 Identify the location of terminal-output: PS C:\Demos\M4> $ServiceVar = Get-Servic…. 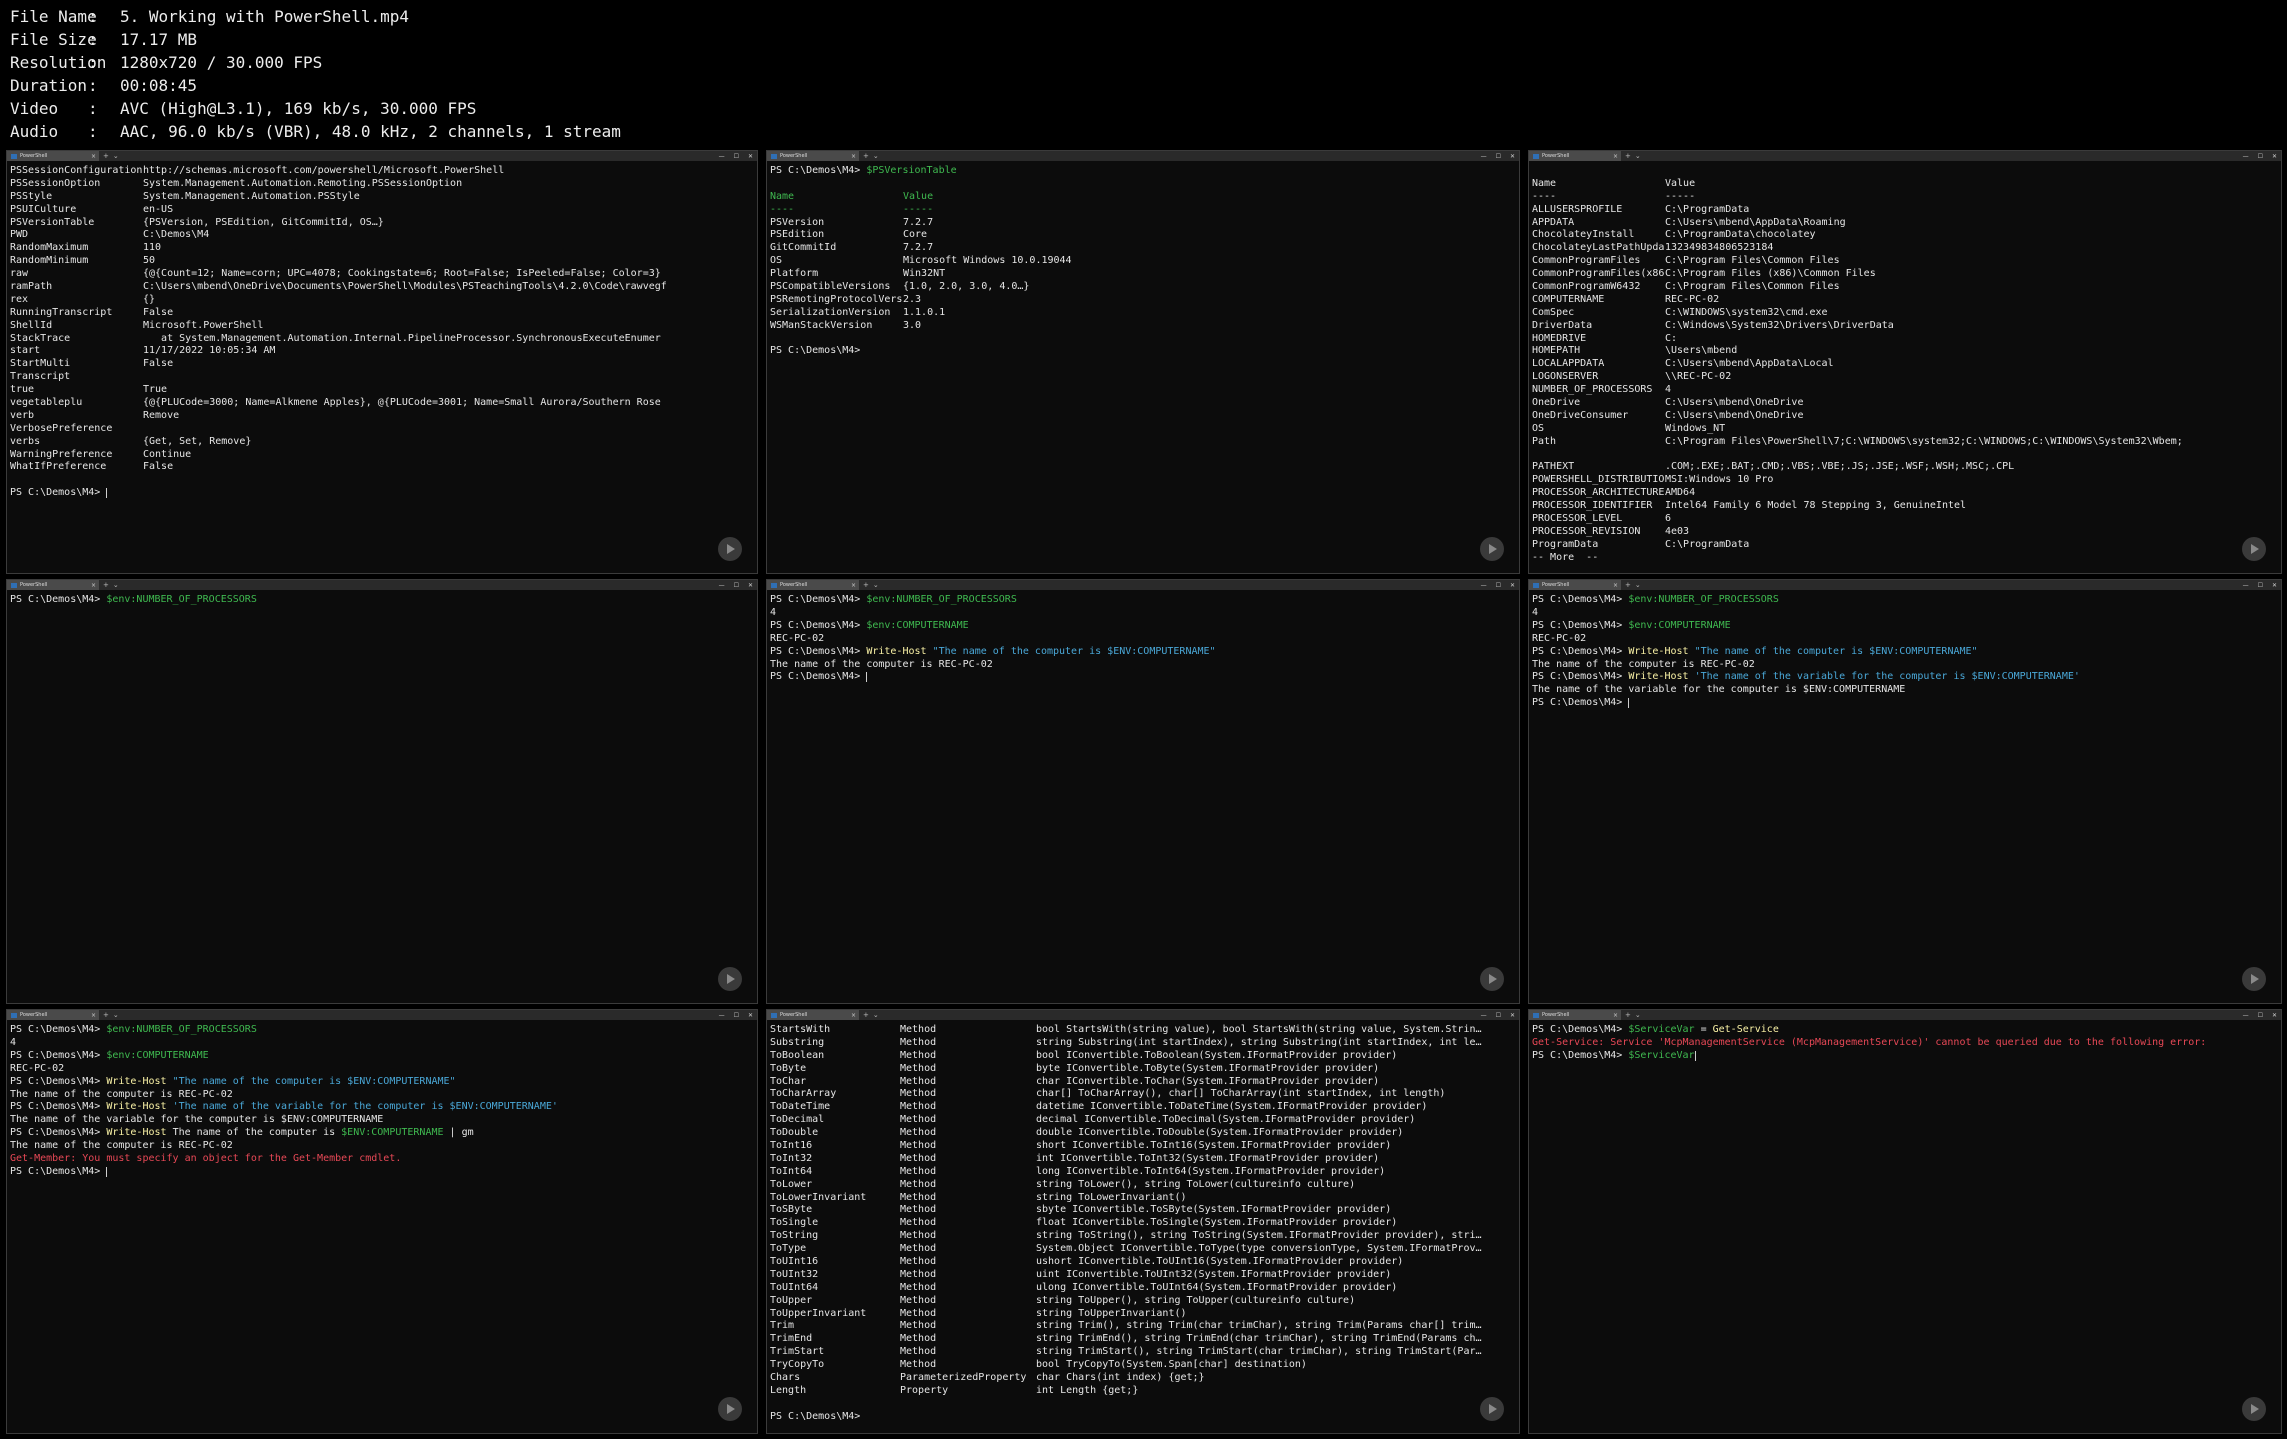
(1905, 1043).